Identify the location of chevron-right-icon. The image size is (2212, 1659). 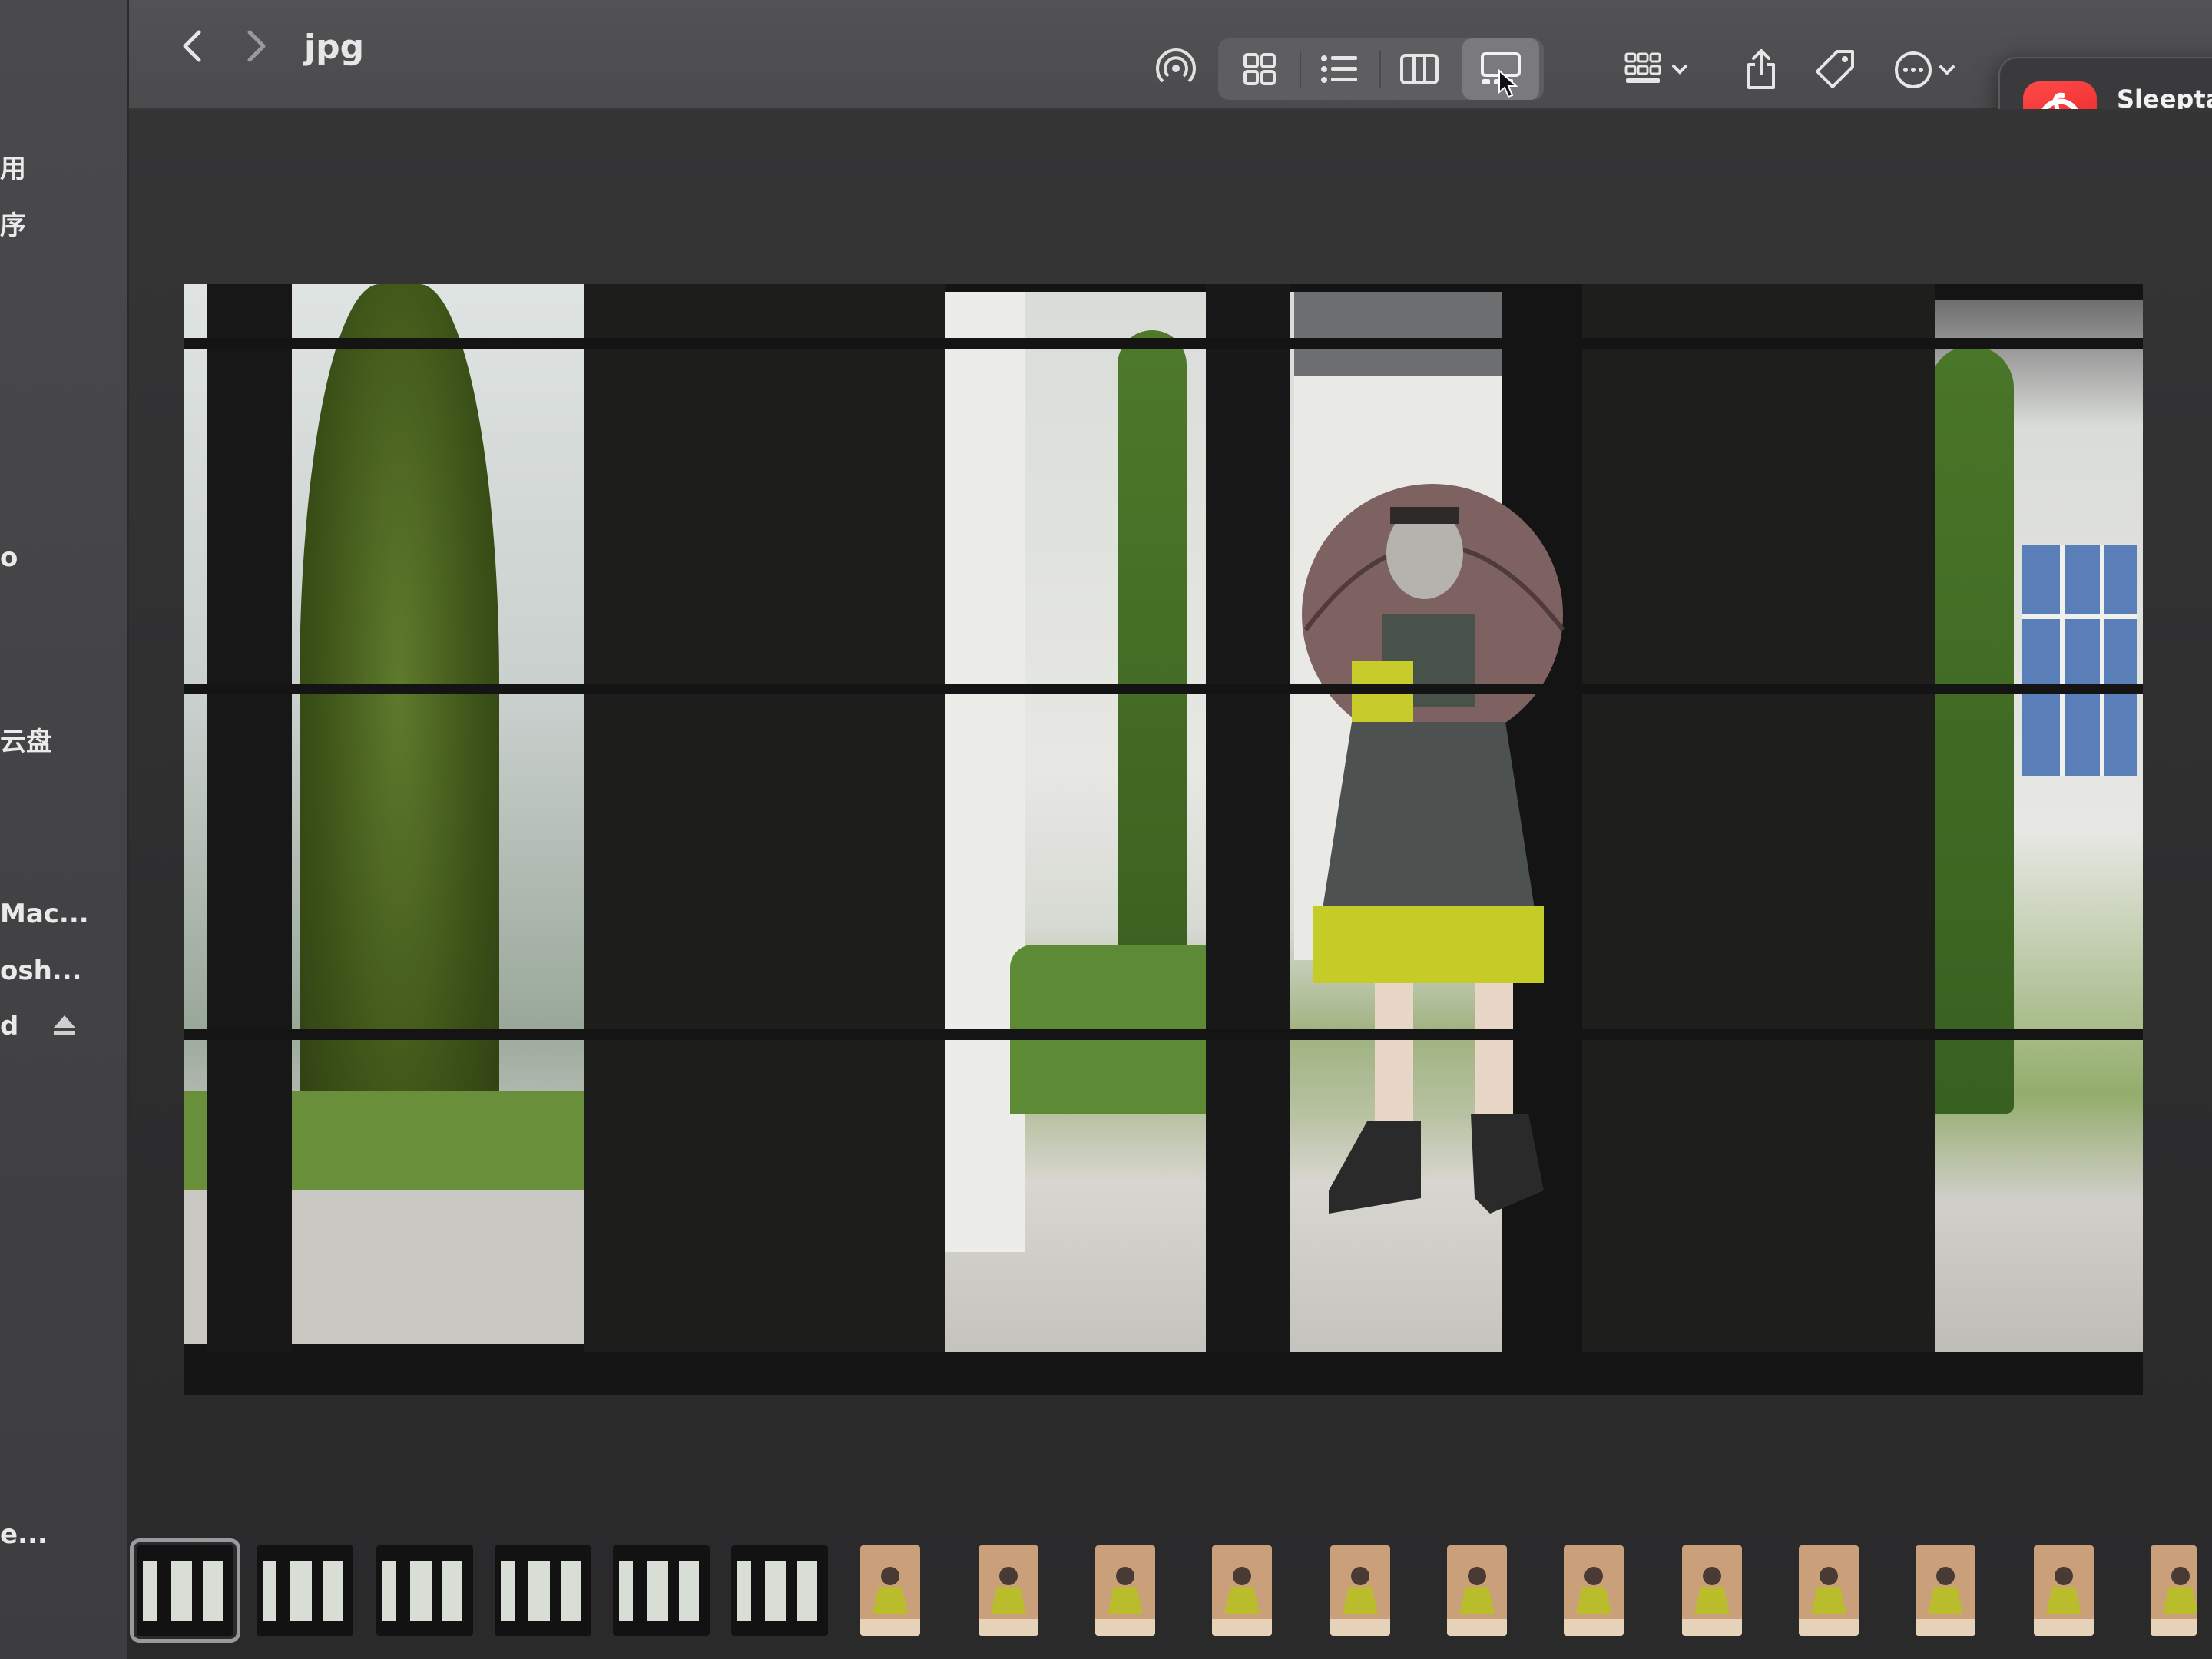
(256, 46).